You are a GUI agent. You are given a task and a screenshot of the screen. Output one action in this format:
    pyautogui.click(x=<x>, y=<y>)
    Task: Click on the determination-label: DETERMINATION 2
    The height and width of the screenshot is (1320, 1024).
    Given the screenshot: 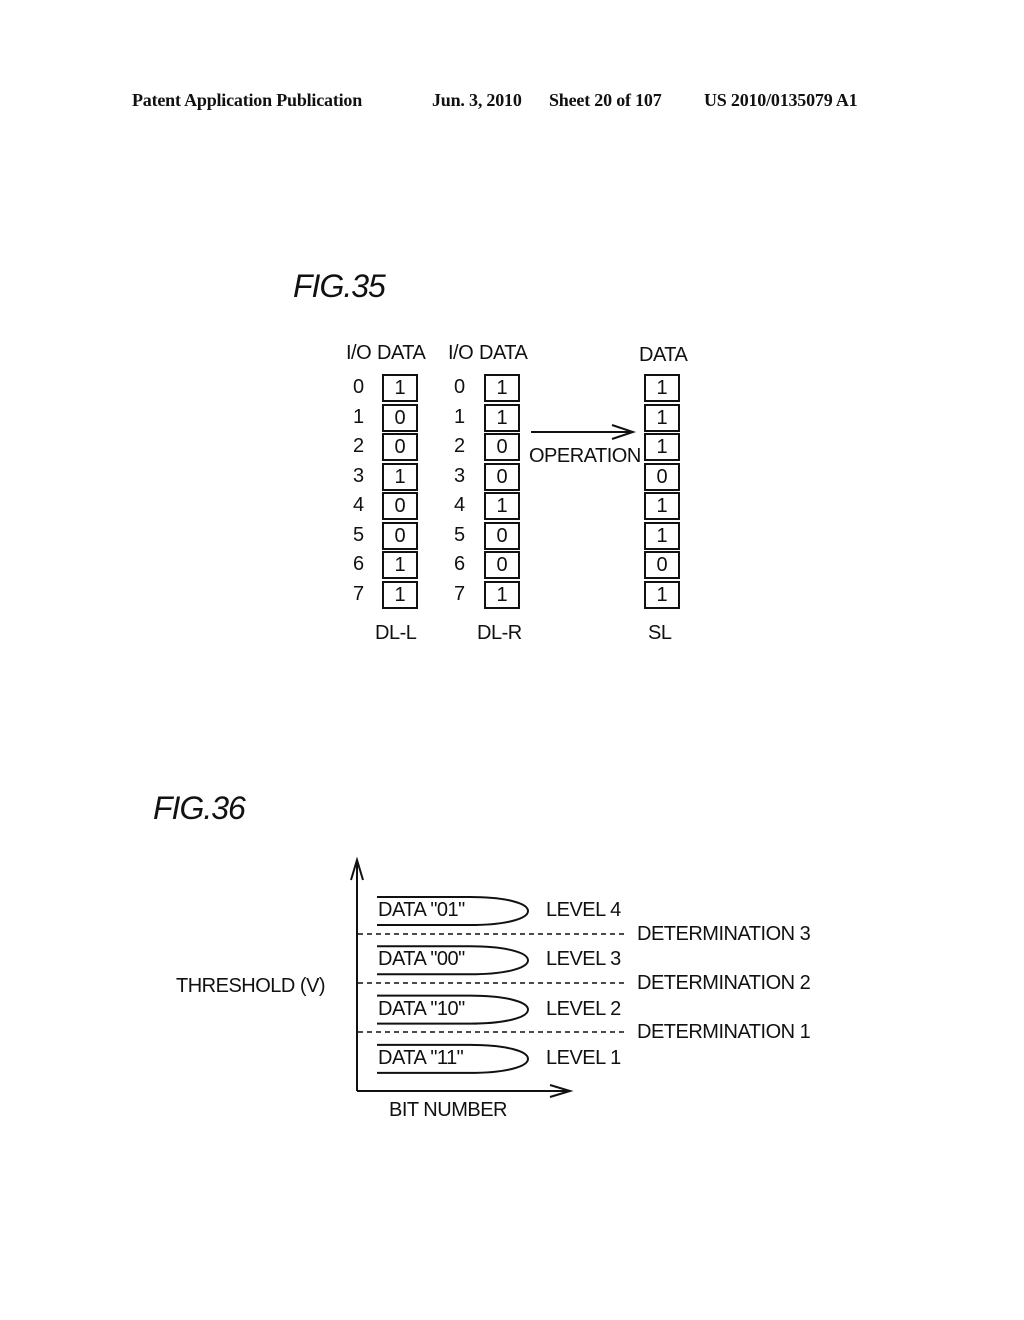 What is the action you would take?
    pyautogui.click(x=724, y=983)
    